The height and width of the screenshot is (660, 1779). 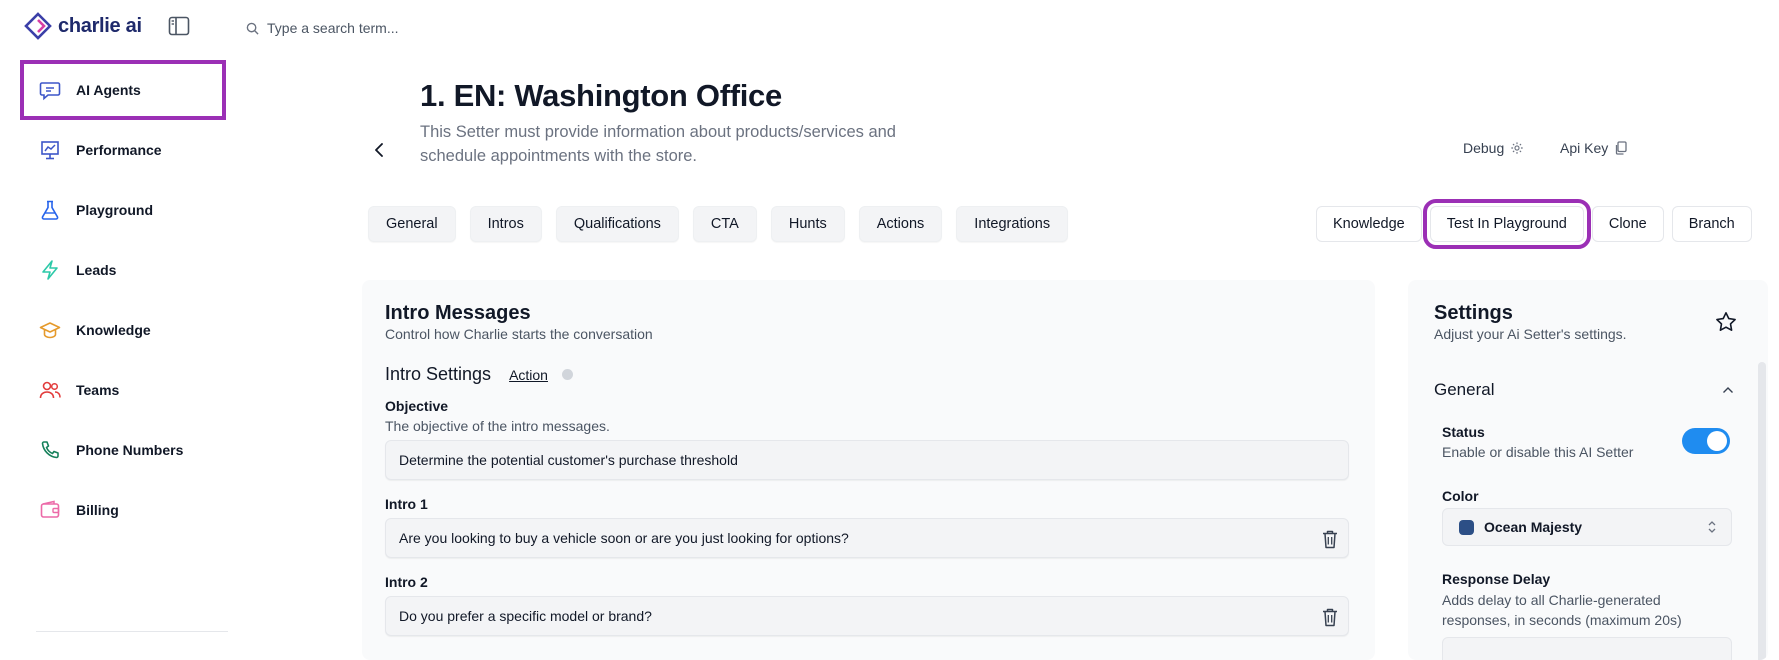 What do you see at coordinates (1621, 148) in the screenshot?
I see `copy-icon` at bounding box center [1621, 148].